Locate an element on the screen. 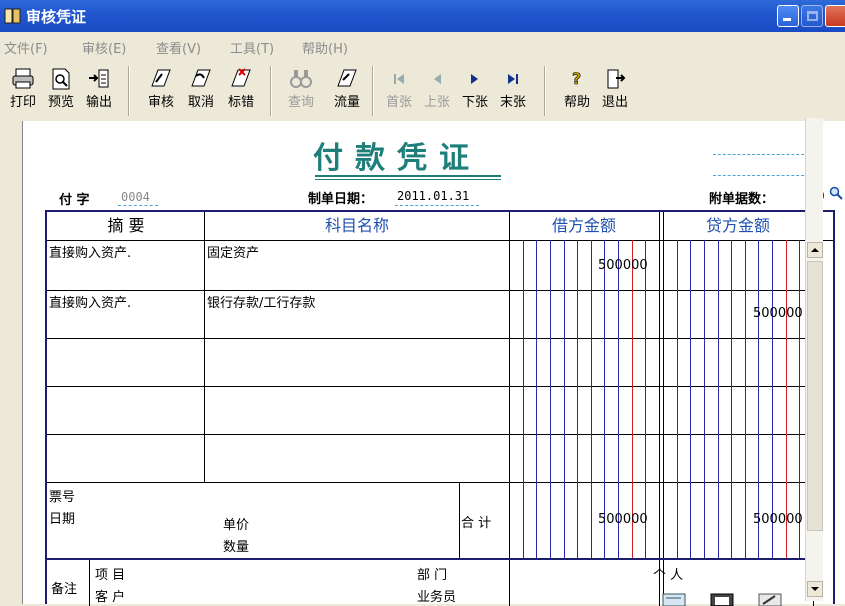 The image size is (845, 606). export-label: 输出 is located at coordinates (98, 102).